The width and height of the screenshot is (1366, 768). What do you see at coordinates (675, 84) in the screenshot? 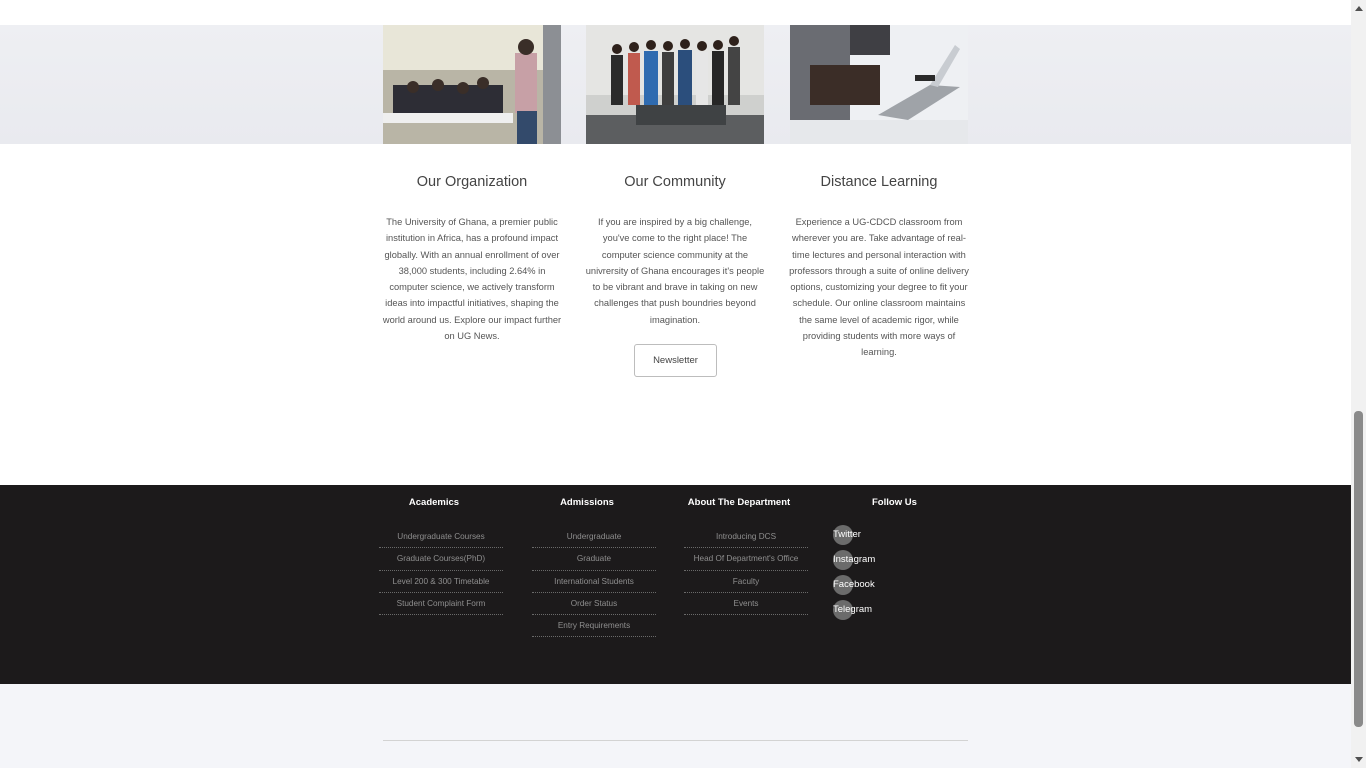
I see `community-photo` at bounding box center [675, 84].